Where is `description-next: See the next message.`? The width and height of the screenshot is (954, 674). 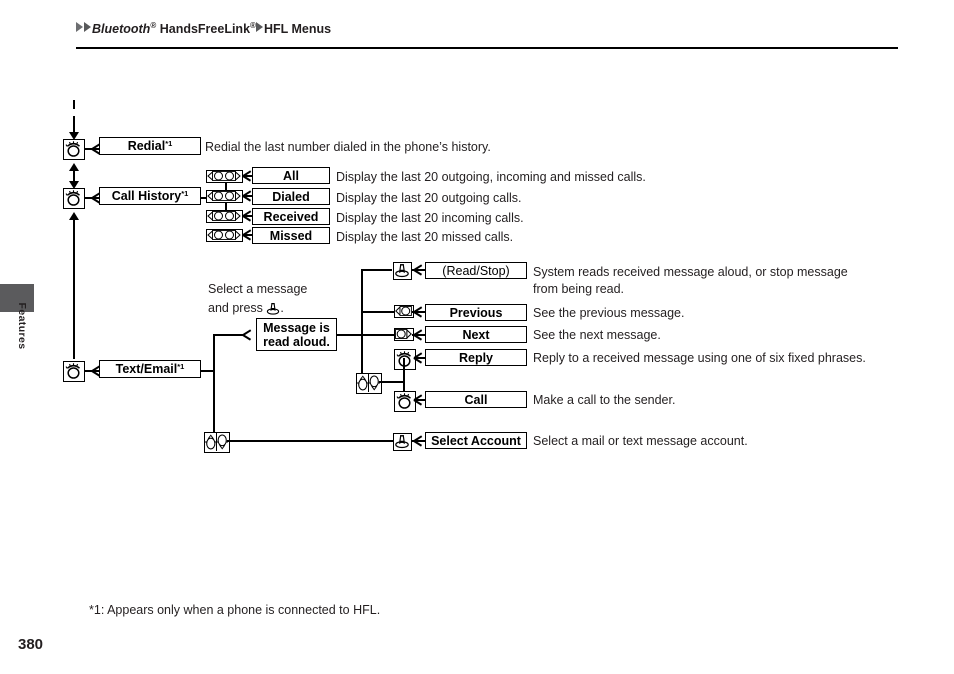
description-next: See the next message. is located at coordinates (597, 335).